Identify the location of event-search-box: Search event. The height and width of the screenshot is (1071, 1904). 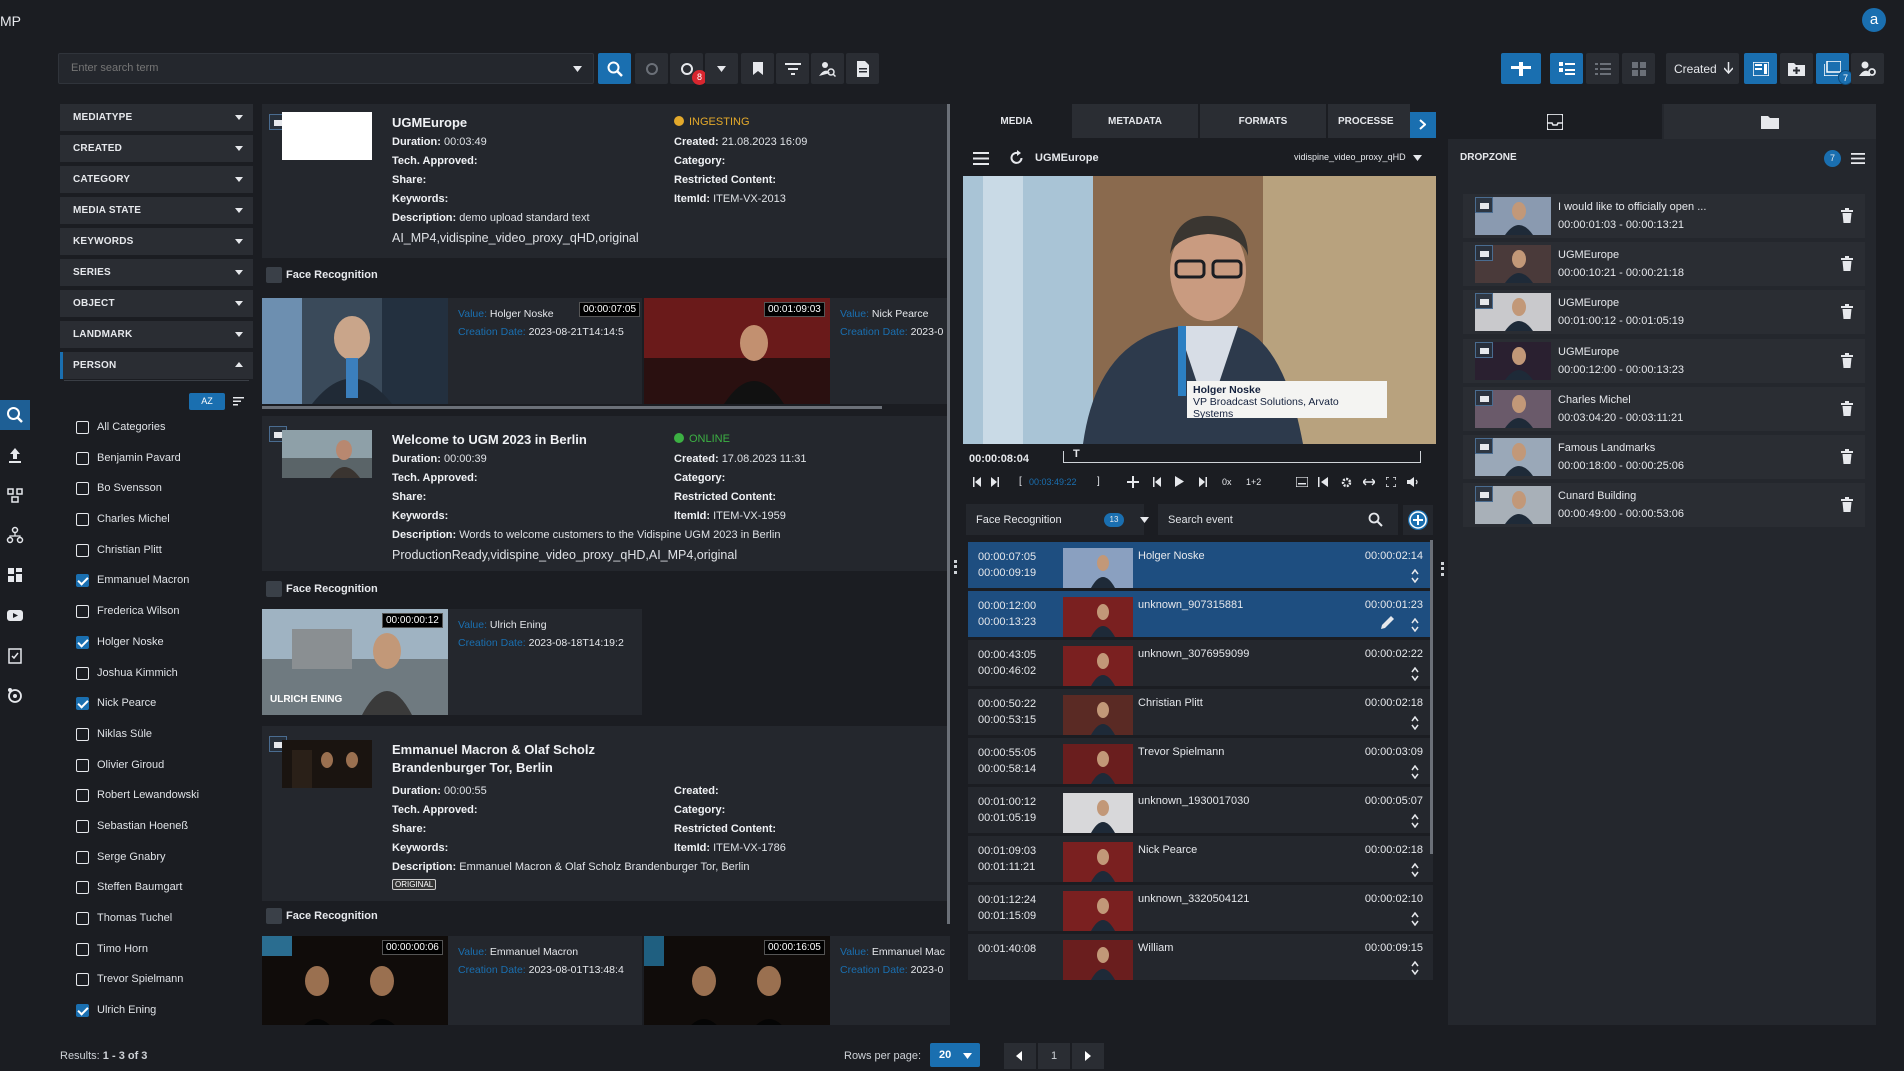
(1278, 519).